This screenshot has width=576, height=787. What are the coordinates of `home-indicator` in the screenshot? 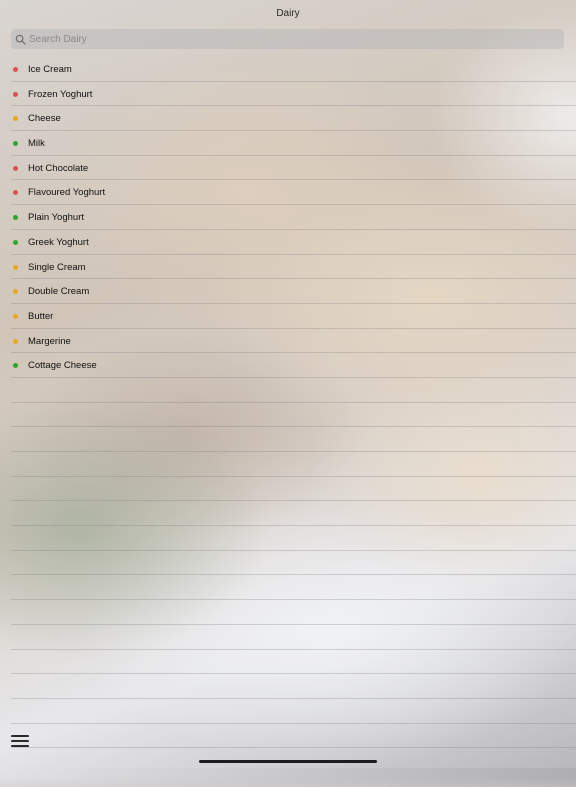 It's located at (288, 761).